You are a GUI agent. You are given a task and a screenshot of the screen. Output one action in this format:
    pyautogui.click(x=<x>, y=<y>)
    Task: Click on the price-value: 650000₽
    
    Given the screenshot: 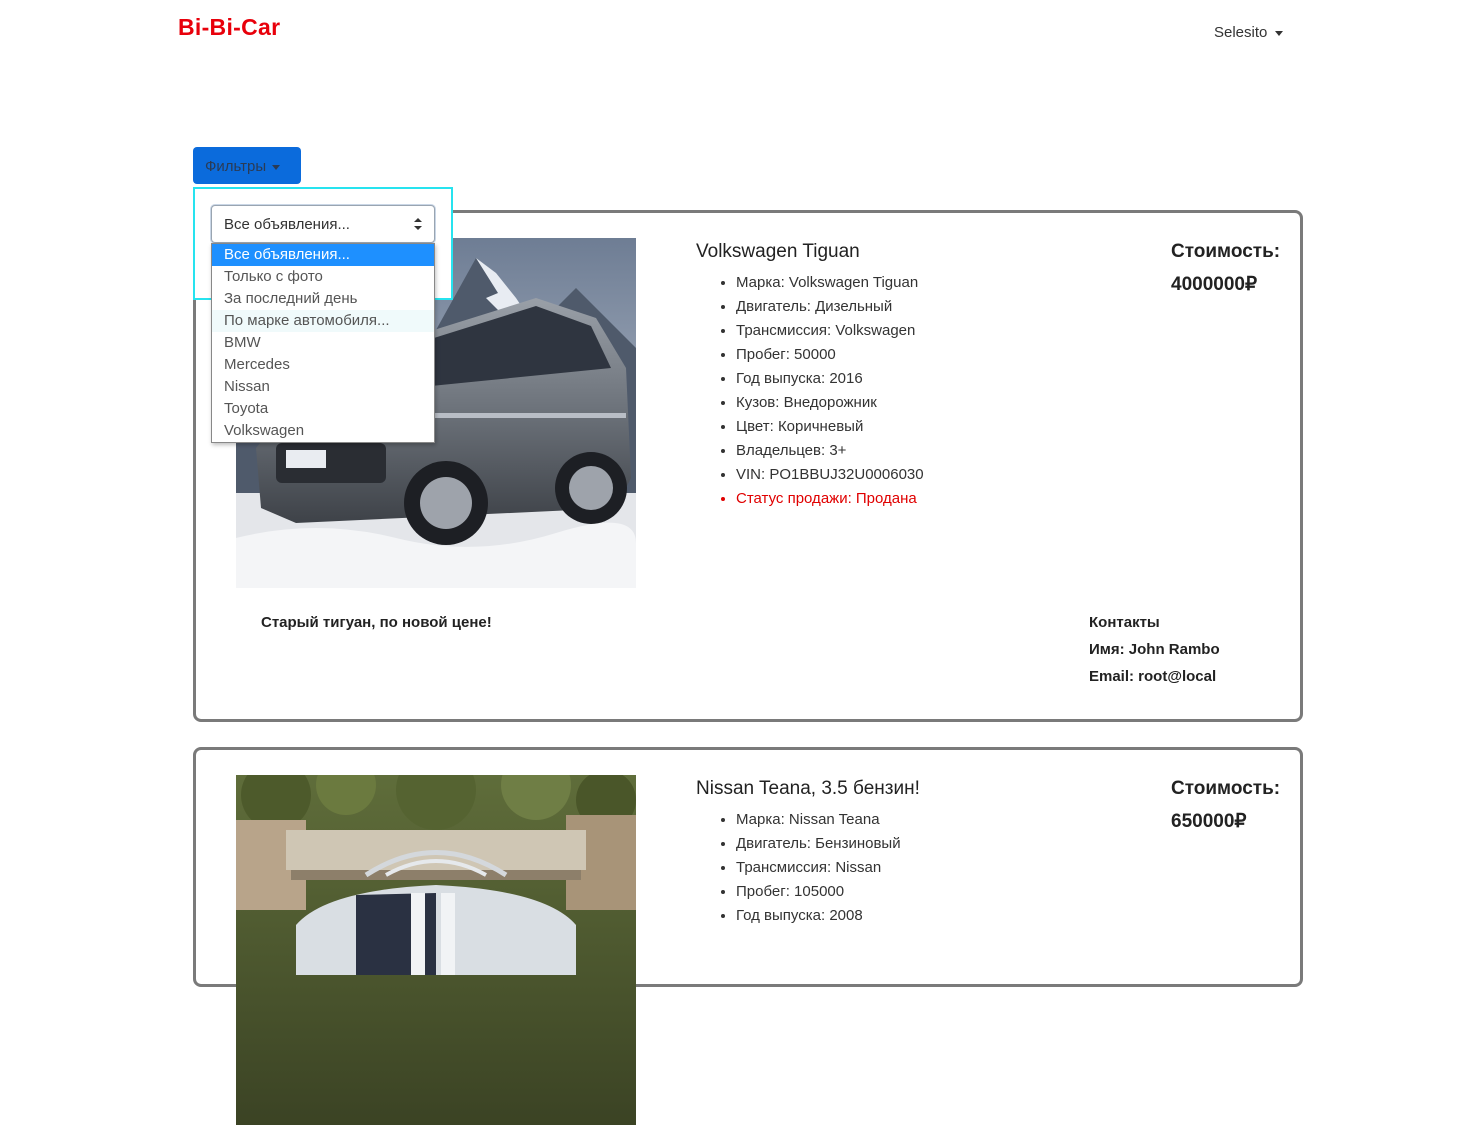 What is the action you would take?
    pyautogui.click(x=1209, y=821)
    